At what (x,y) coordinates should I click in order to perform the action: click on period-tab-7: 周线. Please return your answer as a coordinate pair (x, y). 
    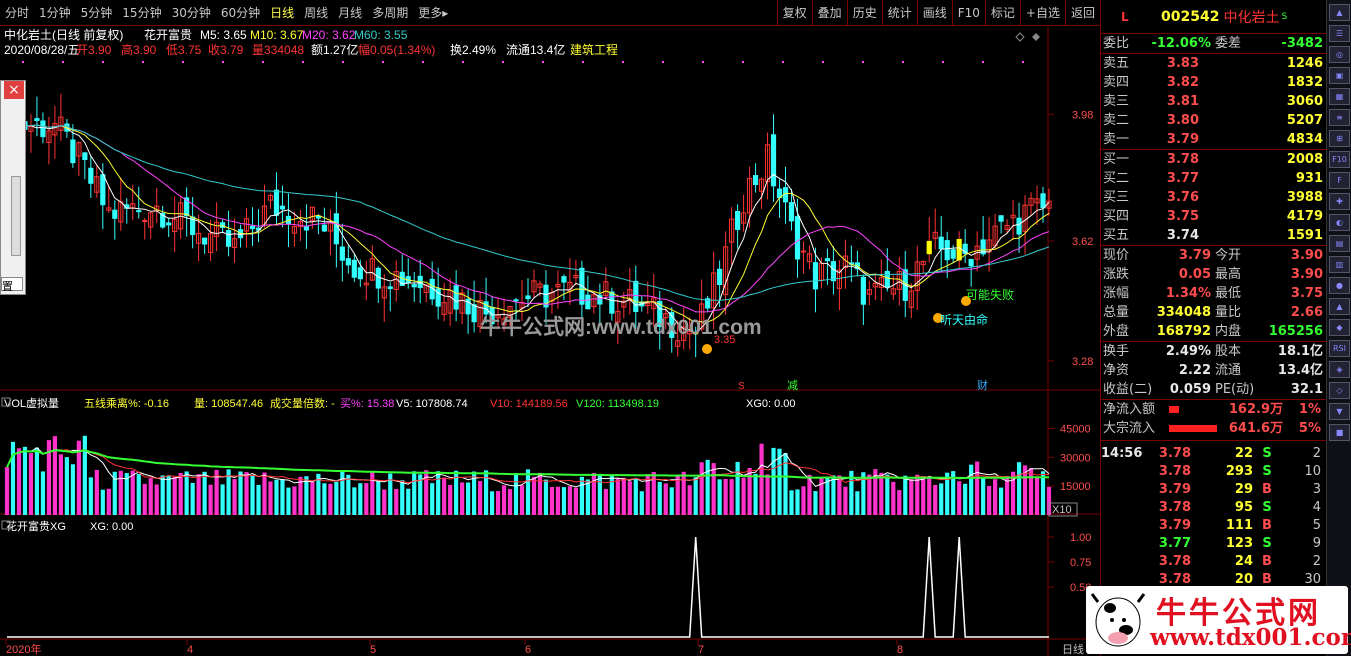
    Looking at the image, I should click on (316, 13).